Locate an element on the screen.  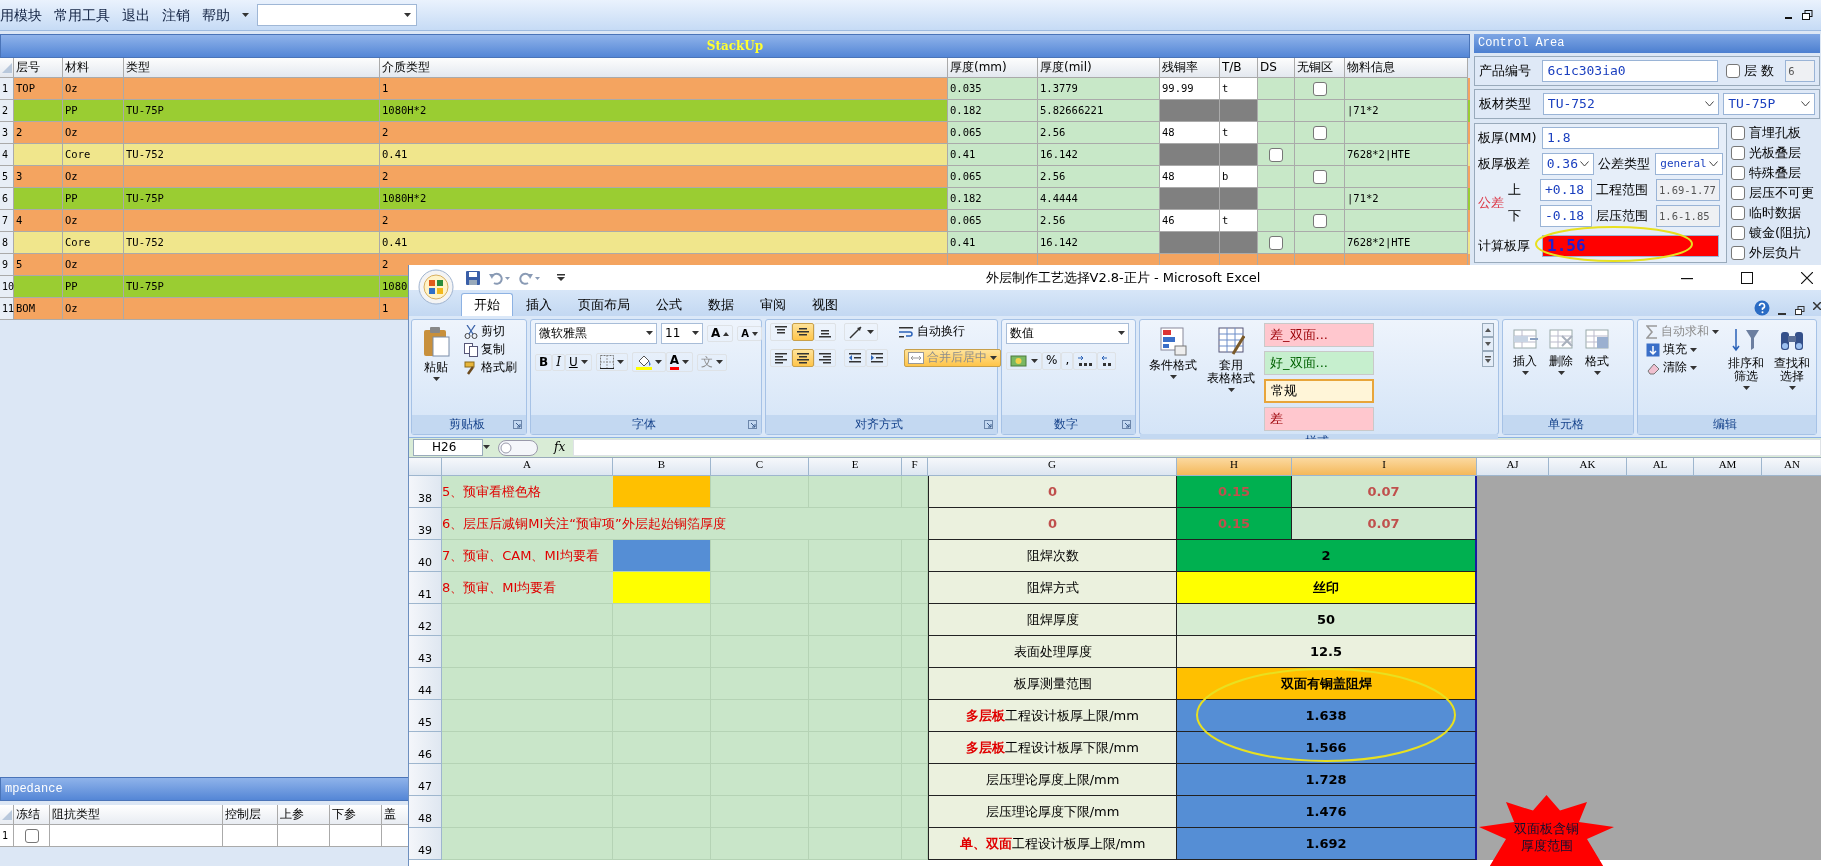
column-header: B is located at coordinates (662, 467).